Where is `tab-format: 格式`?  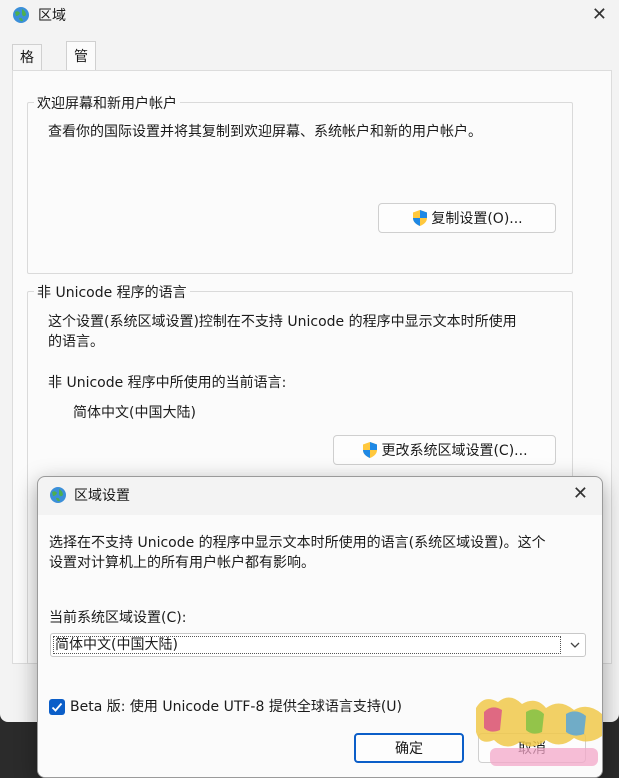 tab-format: 格式 is located at coordinates (27, 68).